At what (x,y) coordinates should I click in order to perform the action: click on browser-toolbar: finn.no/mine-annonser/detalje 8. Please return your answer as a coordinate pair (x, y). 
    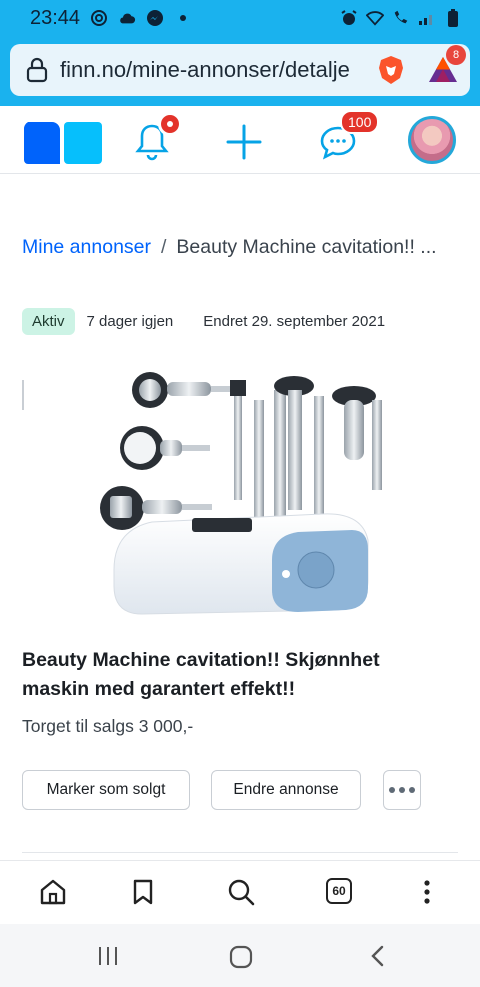
    Looking at the image, I should click on (240, 71).